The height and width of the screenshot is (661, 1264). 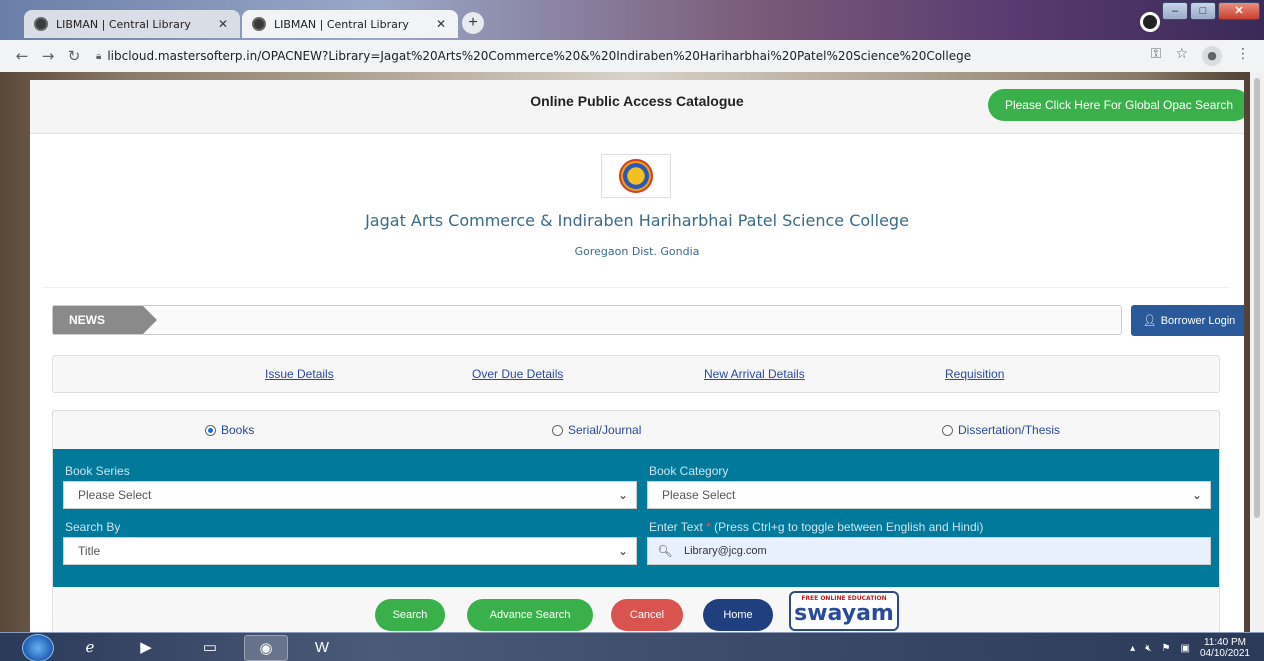 What do you see at coordinates (708, 527) in the screenshot?
I see `required-asterisk: *` at bounding box center [708, 527].